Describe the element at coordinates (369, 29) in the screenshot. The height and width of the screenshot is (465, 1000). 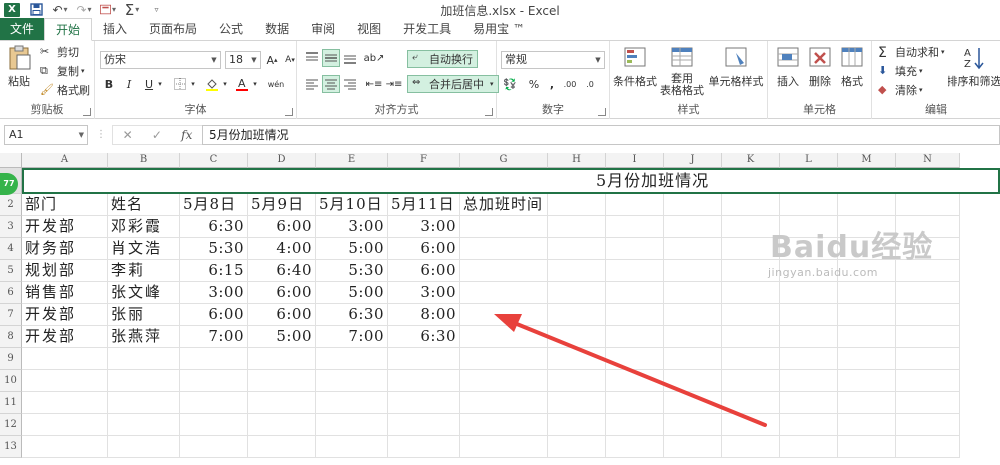
I see `tab-view: 视图` at that location.